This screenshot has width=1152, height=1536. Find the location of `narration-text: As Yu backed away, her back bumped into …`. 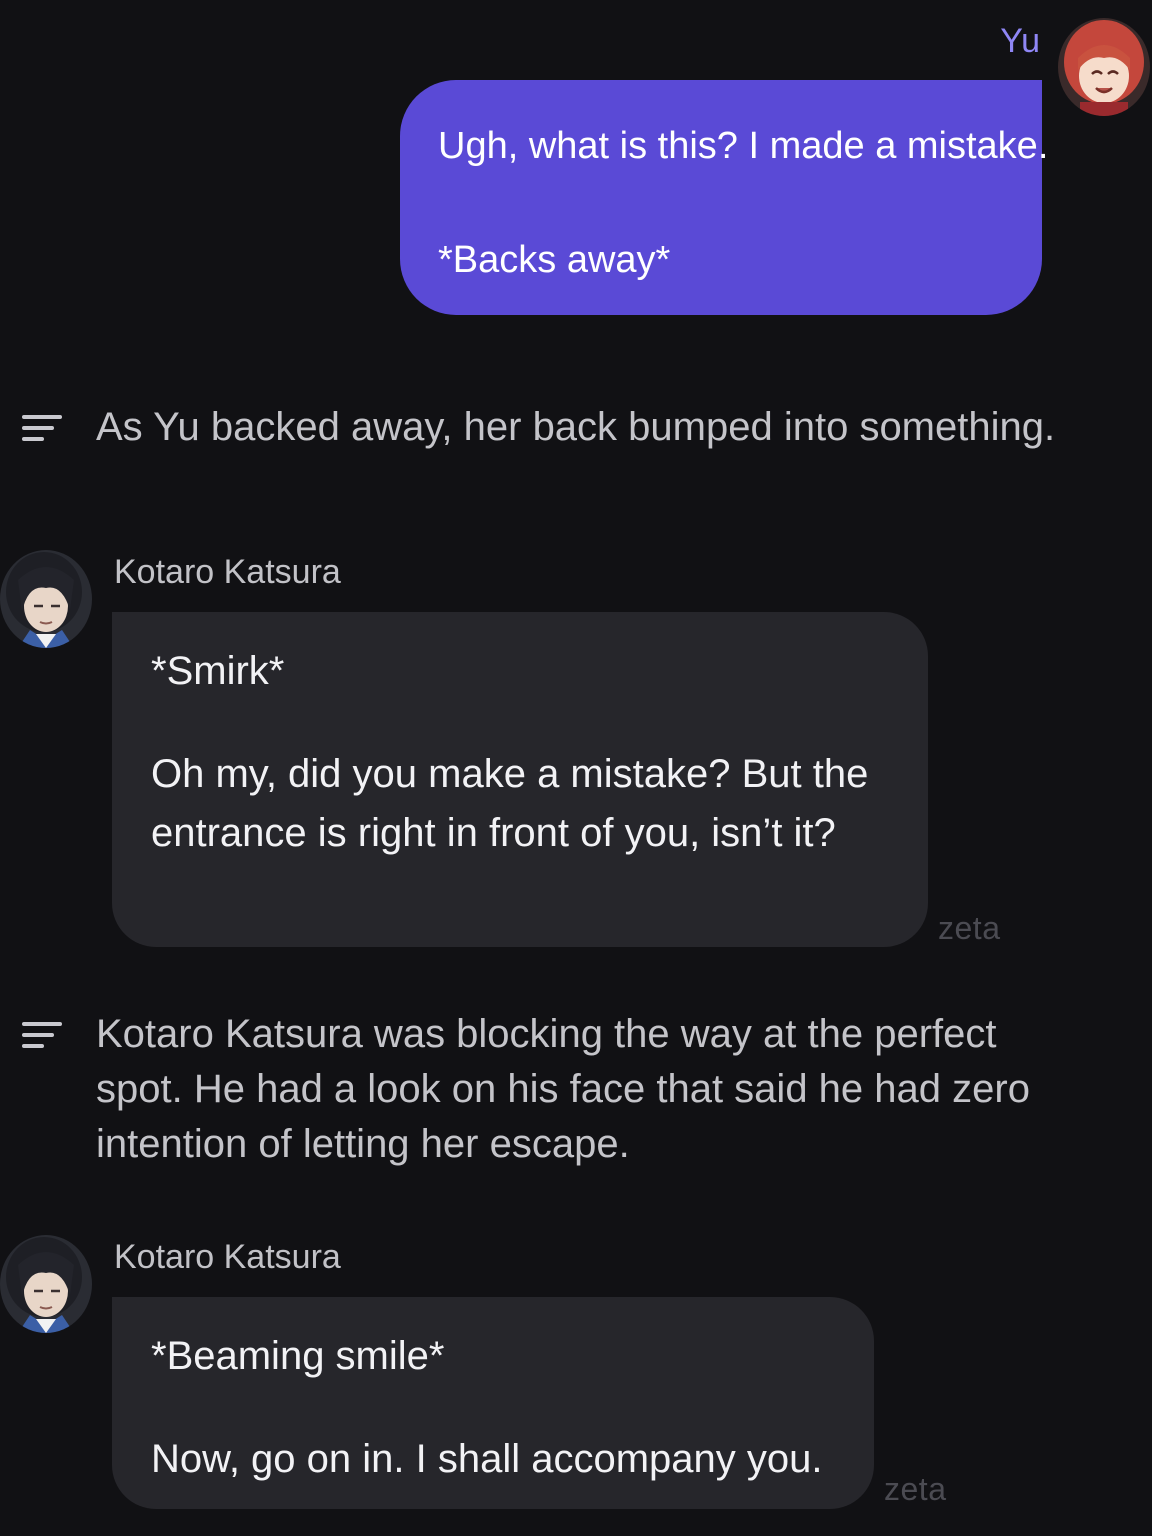

narration-text: As Yu backed away, her back bumped into … is located at coordinates (576, 427).